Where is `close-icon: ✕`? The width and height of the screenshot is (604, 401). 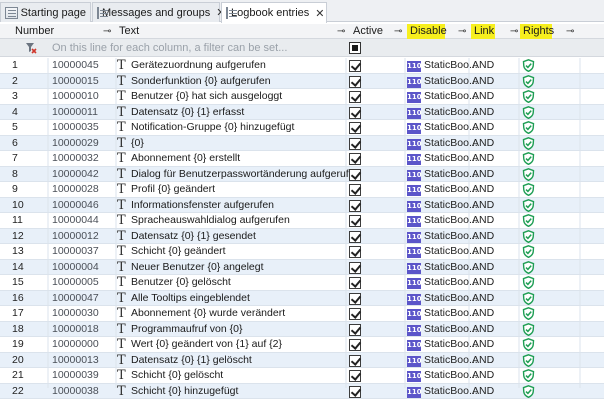
close-icon: ✕ is located at coordinates (319, 13).